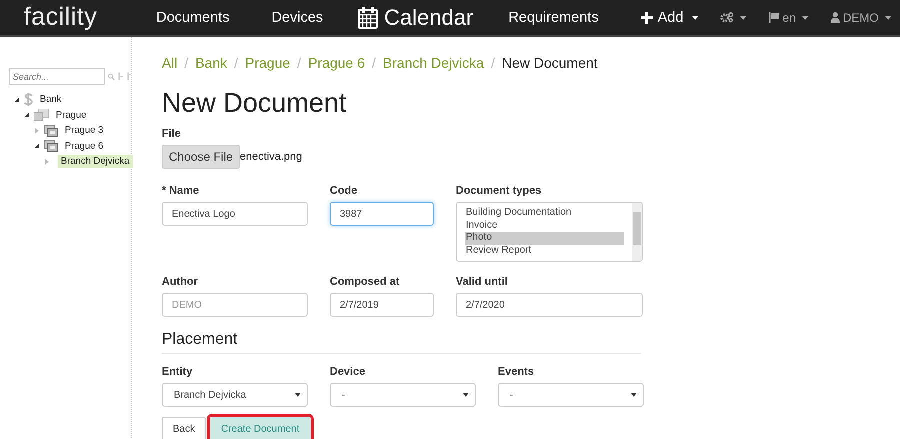 The height and width of the screenshot is (439, 900). What do you see at coordinates (51, 99) in the screenshot?
I see `tree-item: Bank` at bounding box center [51, 99].